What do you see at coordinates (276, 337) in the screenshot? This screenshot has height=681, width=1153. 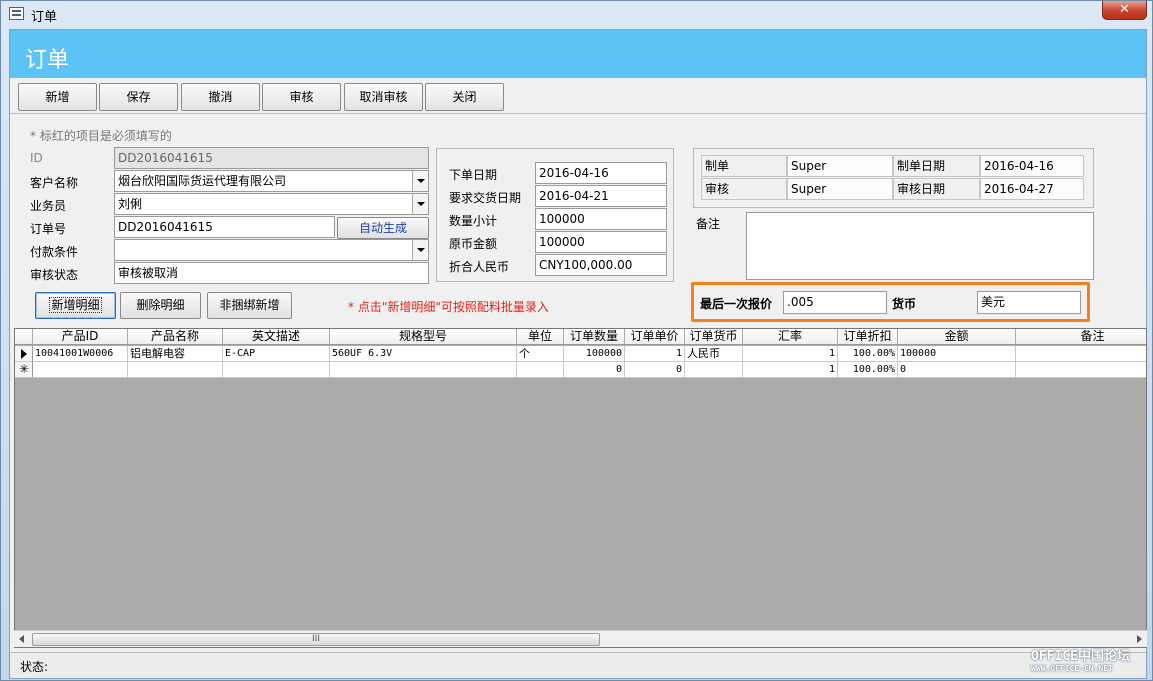 I see `col-header: 英文描述` at bounding box center [276, 337].